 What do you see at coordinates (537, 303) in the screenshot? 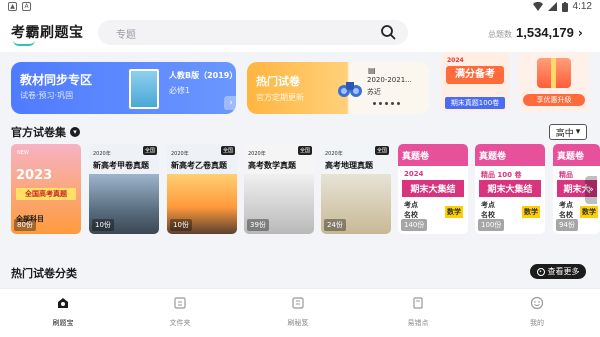
I see `smiley-icon` at bounding box center [537, 303].